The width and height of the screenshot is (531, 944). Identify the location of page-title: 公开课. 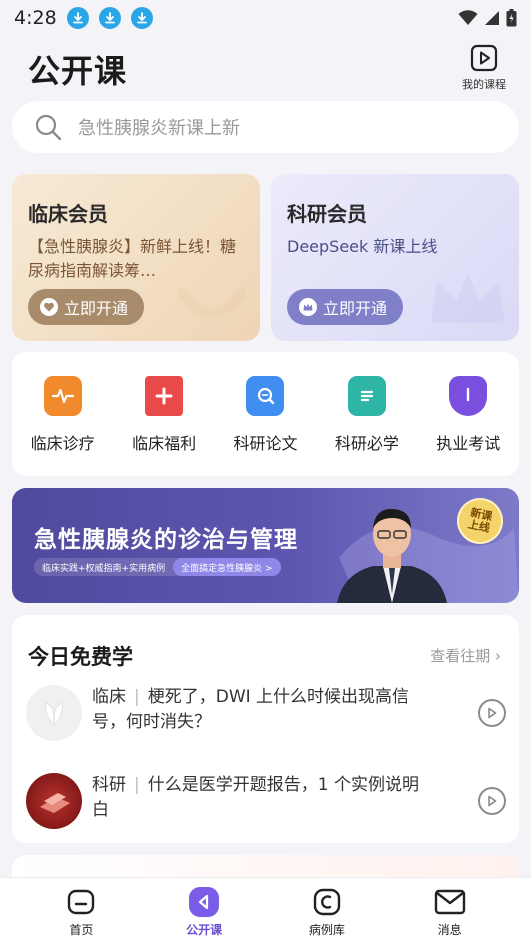
(78, 71).